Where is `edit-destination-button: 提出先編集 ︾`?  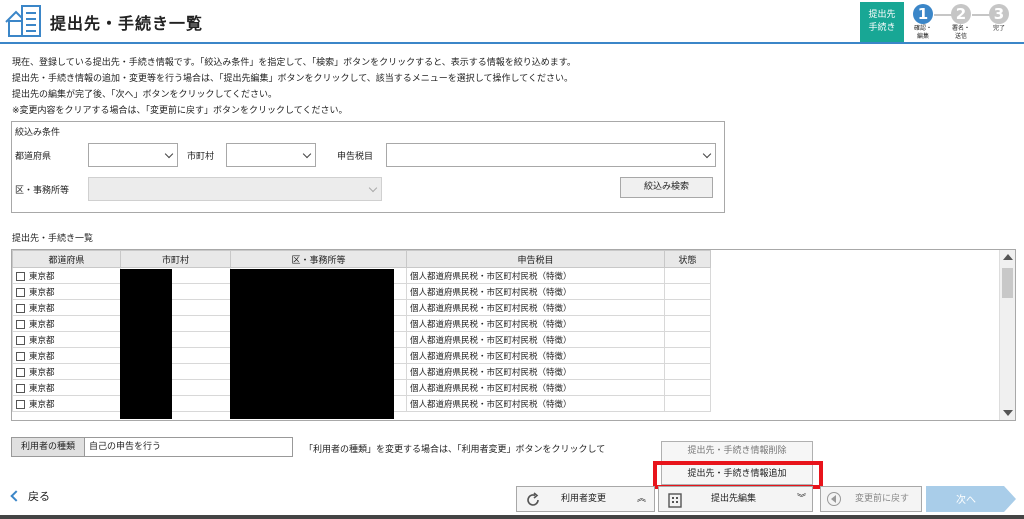 edit-destination-button: 提出先編集 ︾ is located at coordinates (735, 499).